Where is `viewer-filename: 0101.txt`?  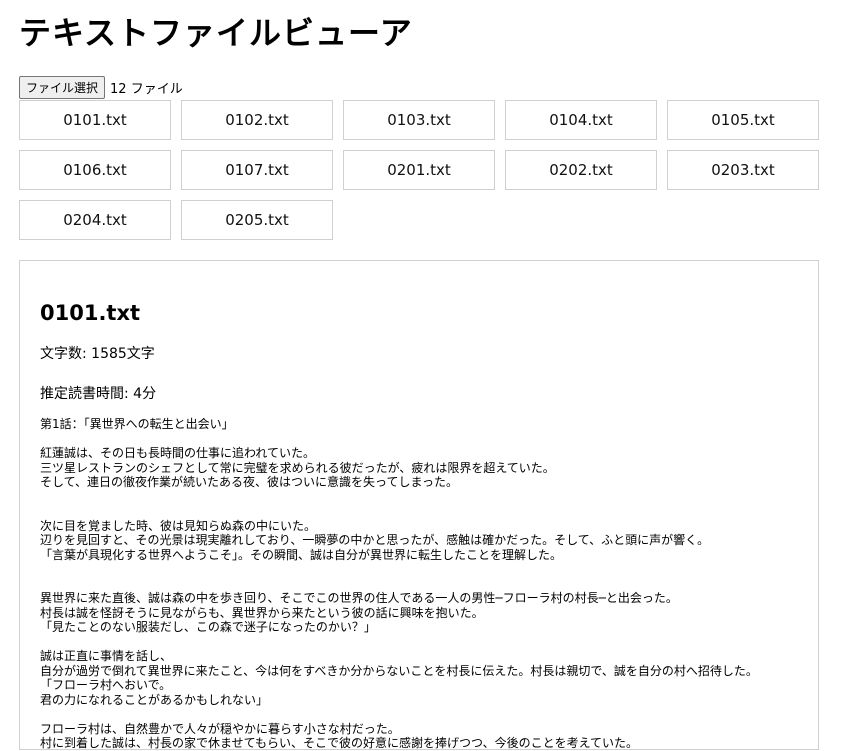
viewer-filename: 0101.txt is located at coordinates (90, 313).